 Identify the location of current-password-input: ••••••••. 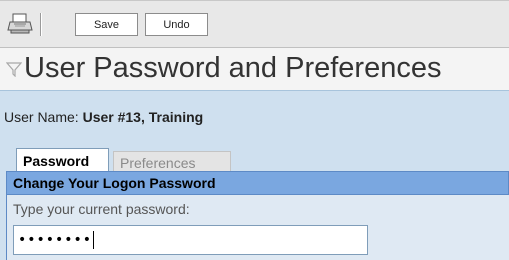
(190, 240).